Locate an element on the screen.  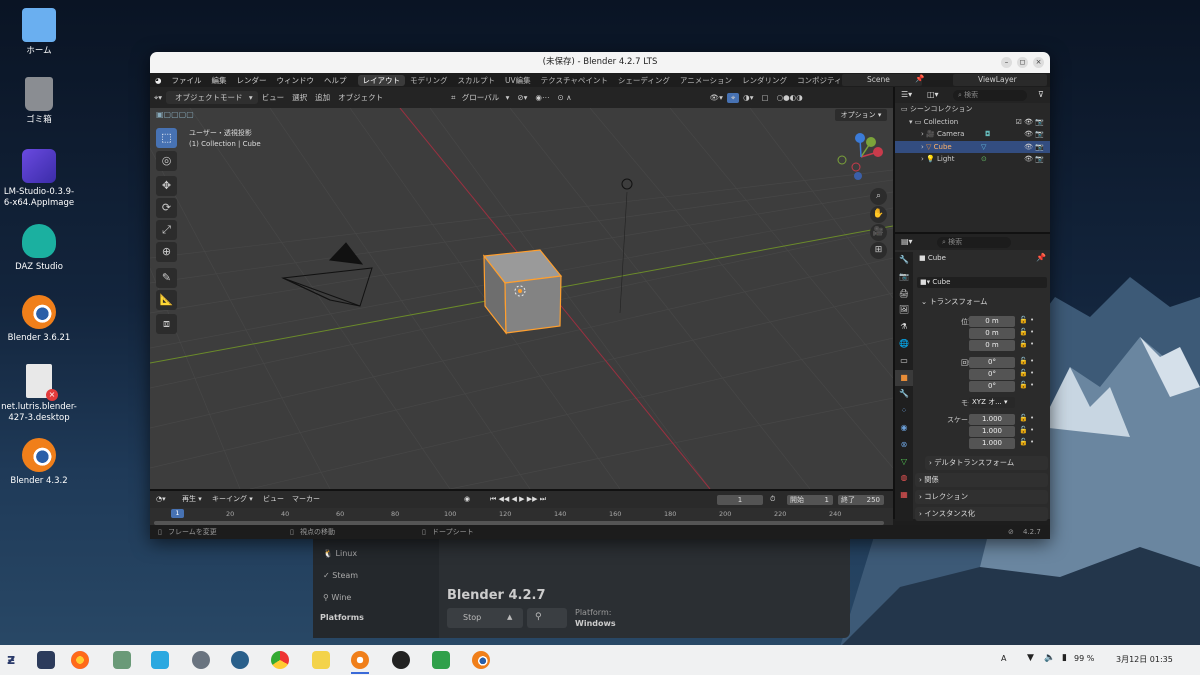
stop-button: Stop ▲ is located at coordinates (485, 618).